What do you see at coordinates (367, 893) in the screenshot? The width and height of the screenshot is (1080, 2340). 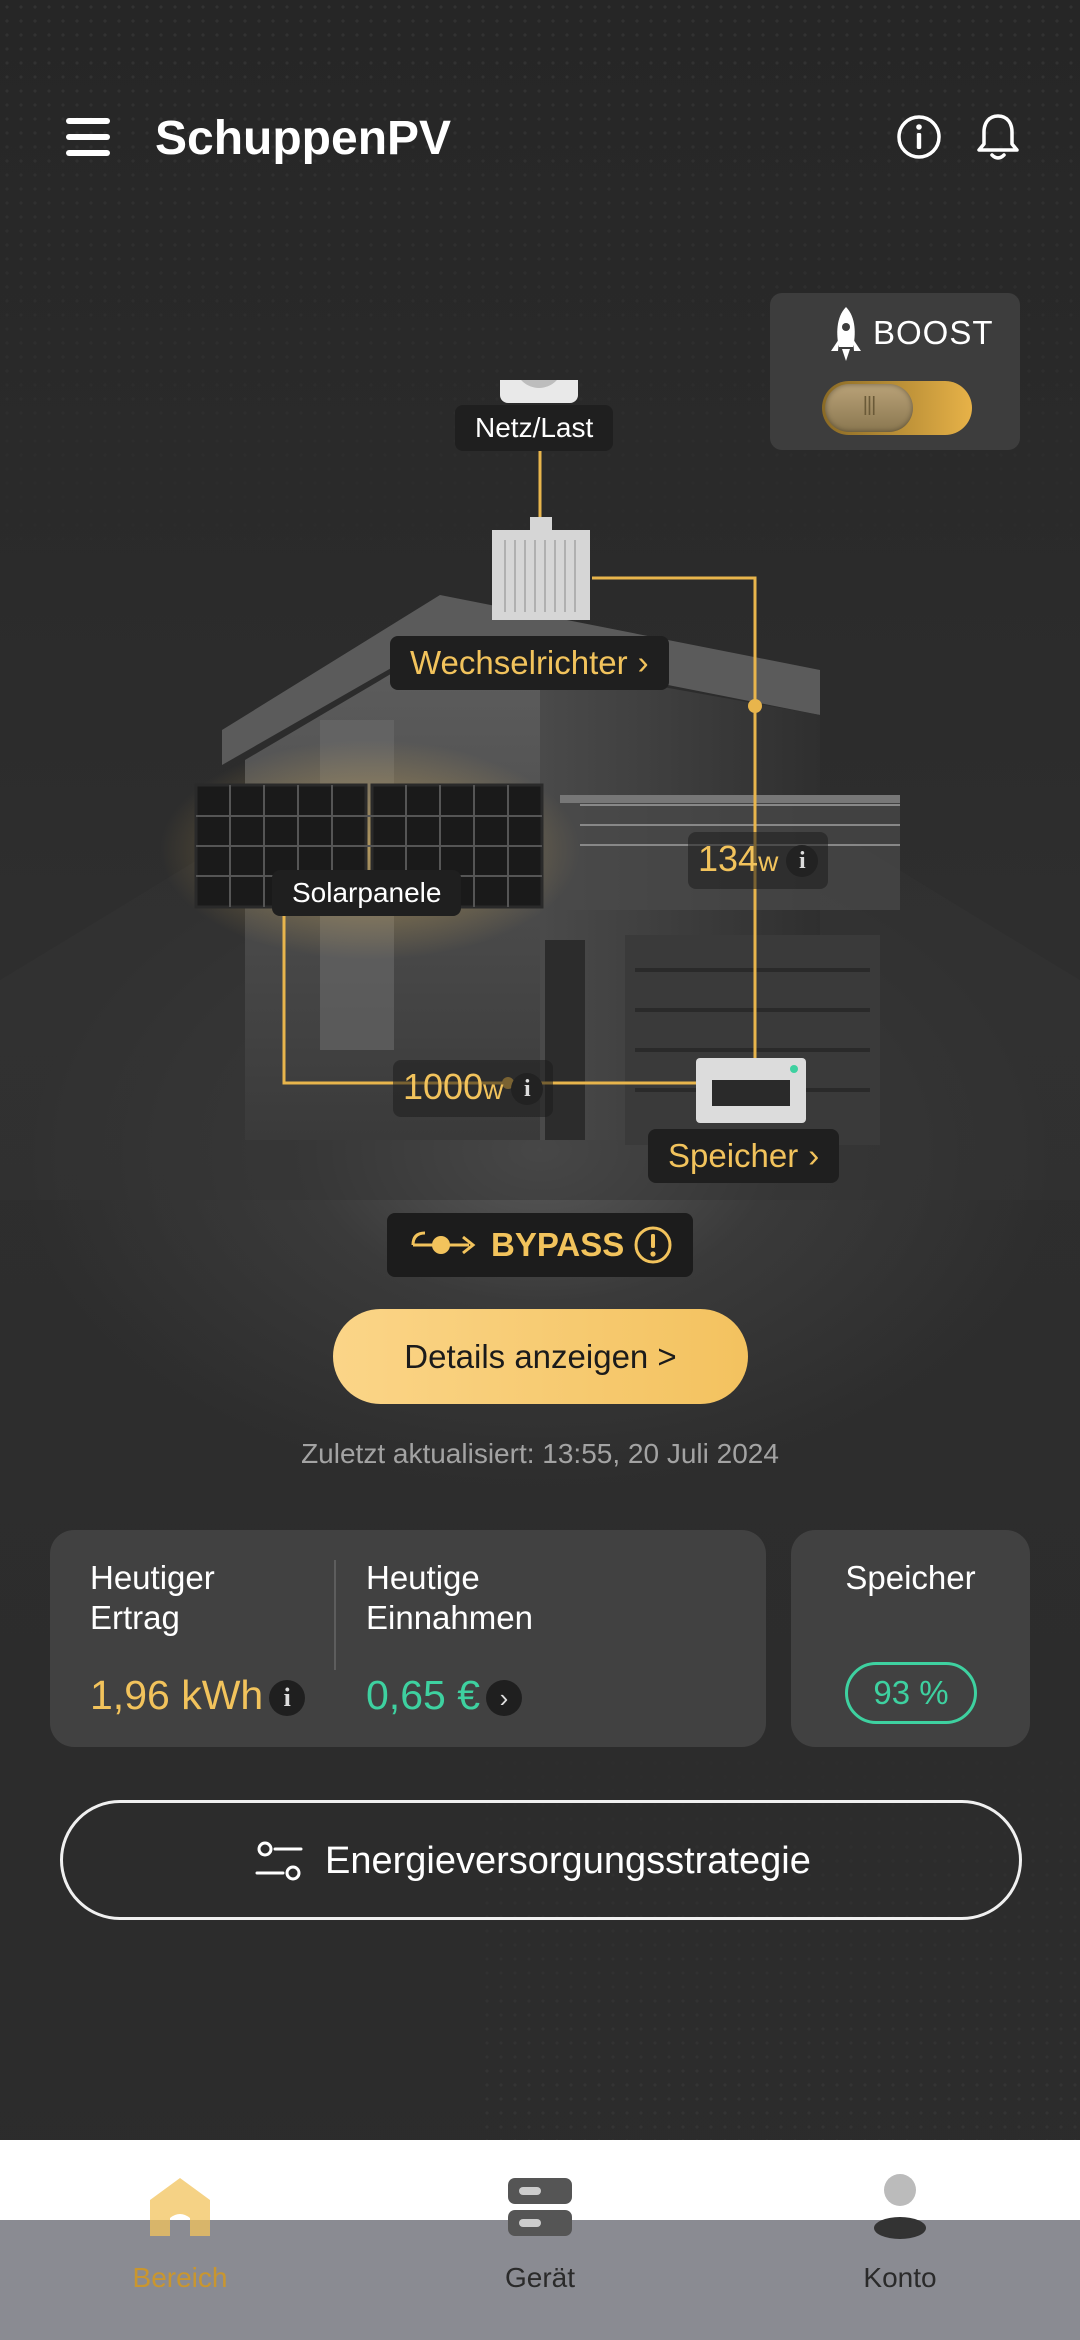 I see `solar-label: Solarpanele` at bounding box center [367, 893].